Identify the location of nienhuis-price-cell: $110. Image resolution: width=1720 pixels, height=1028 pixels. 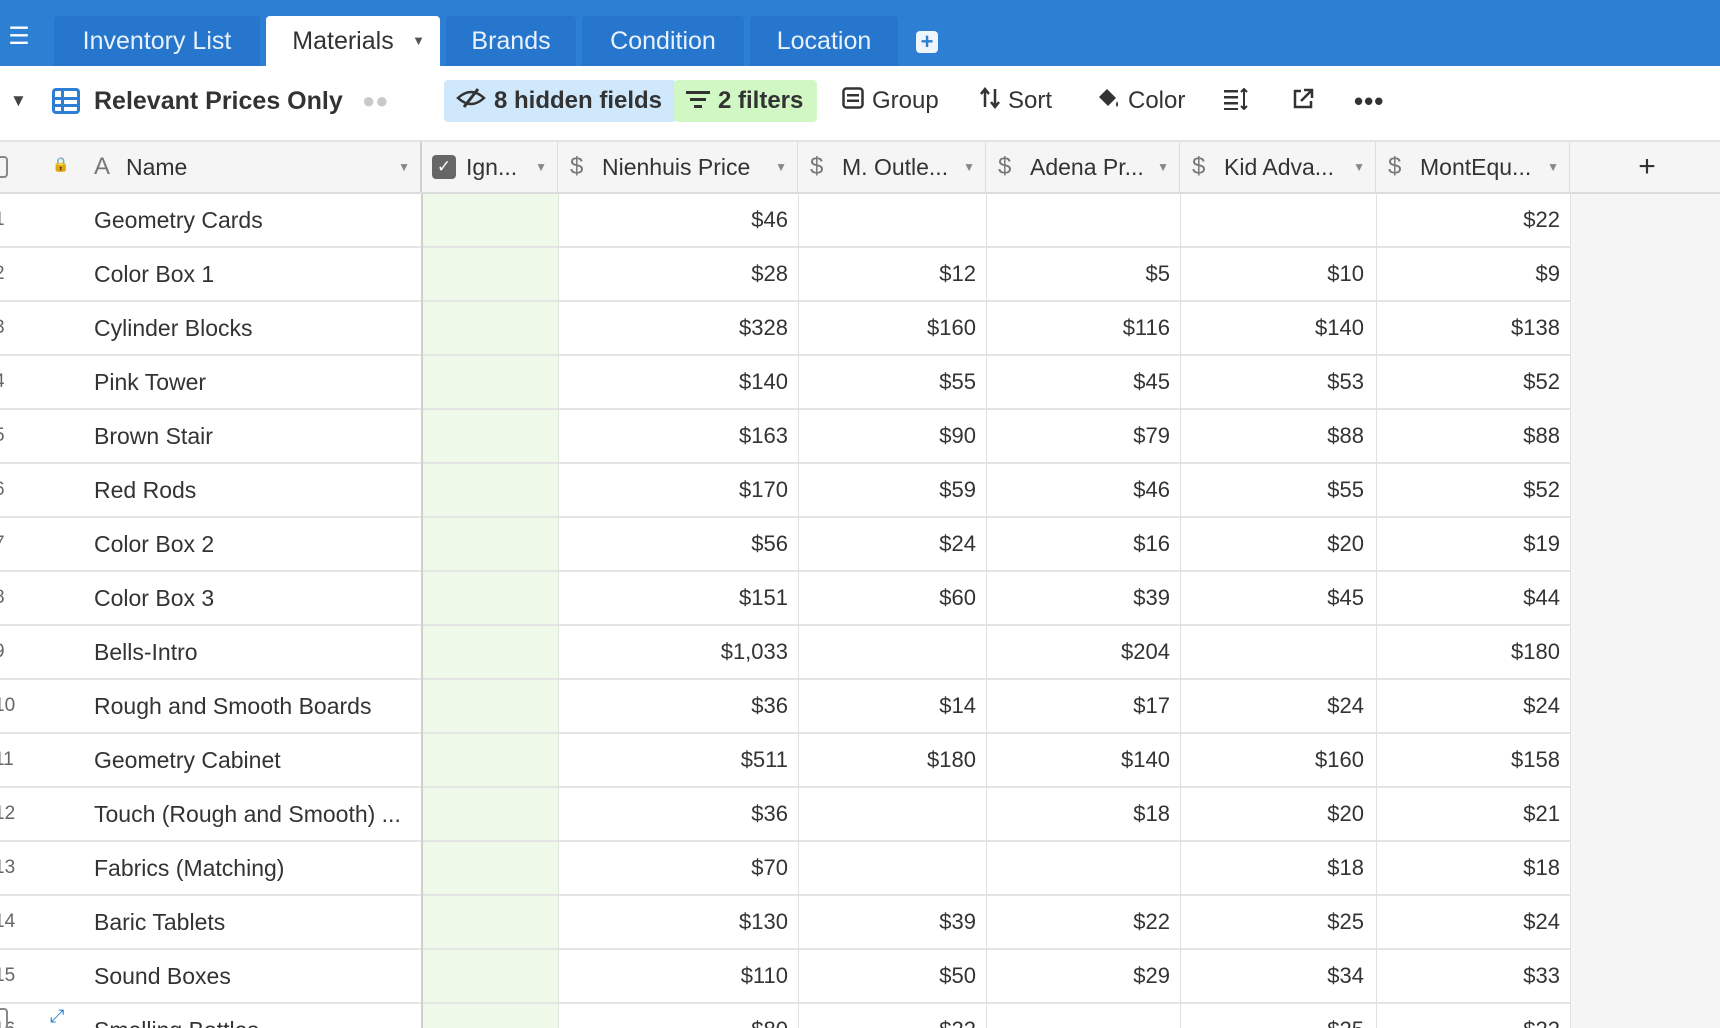
(673, 976).